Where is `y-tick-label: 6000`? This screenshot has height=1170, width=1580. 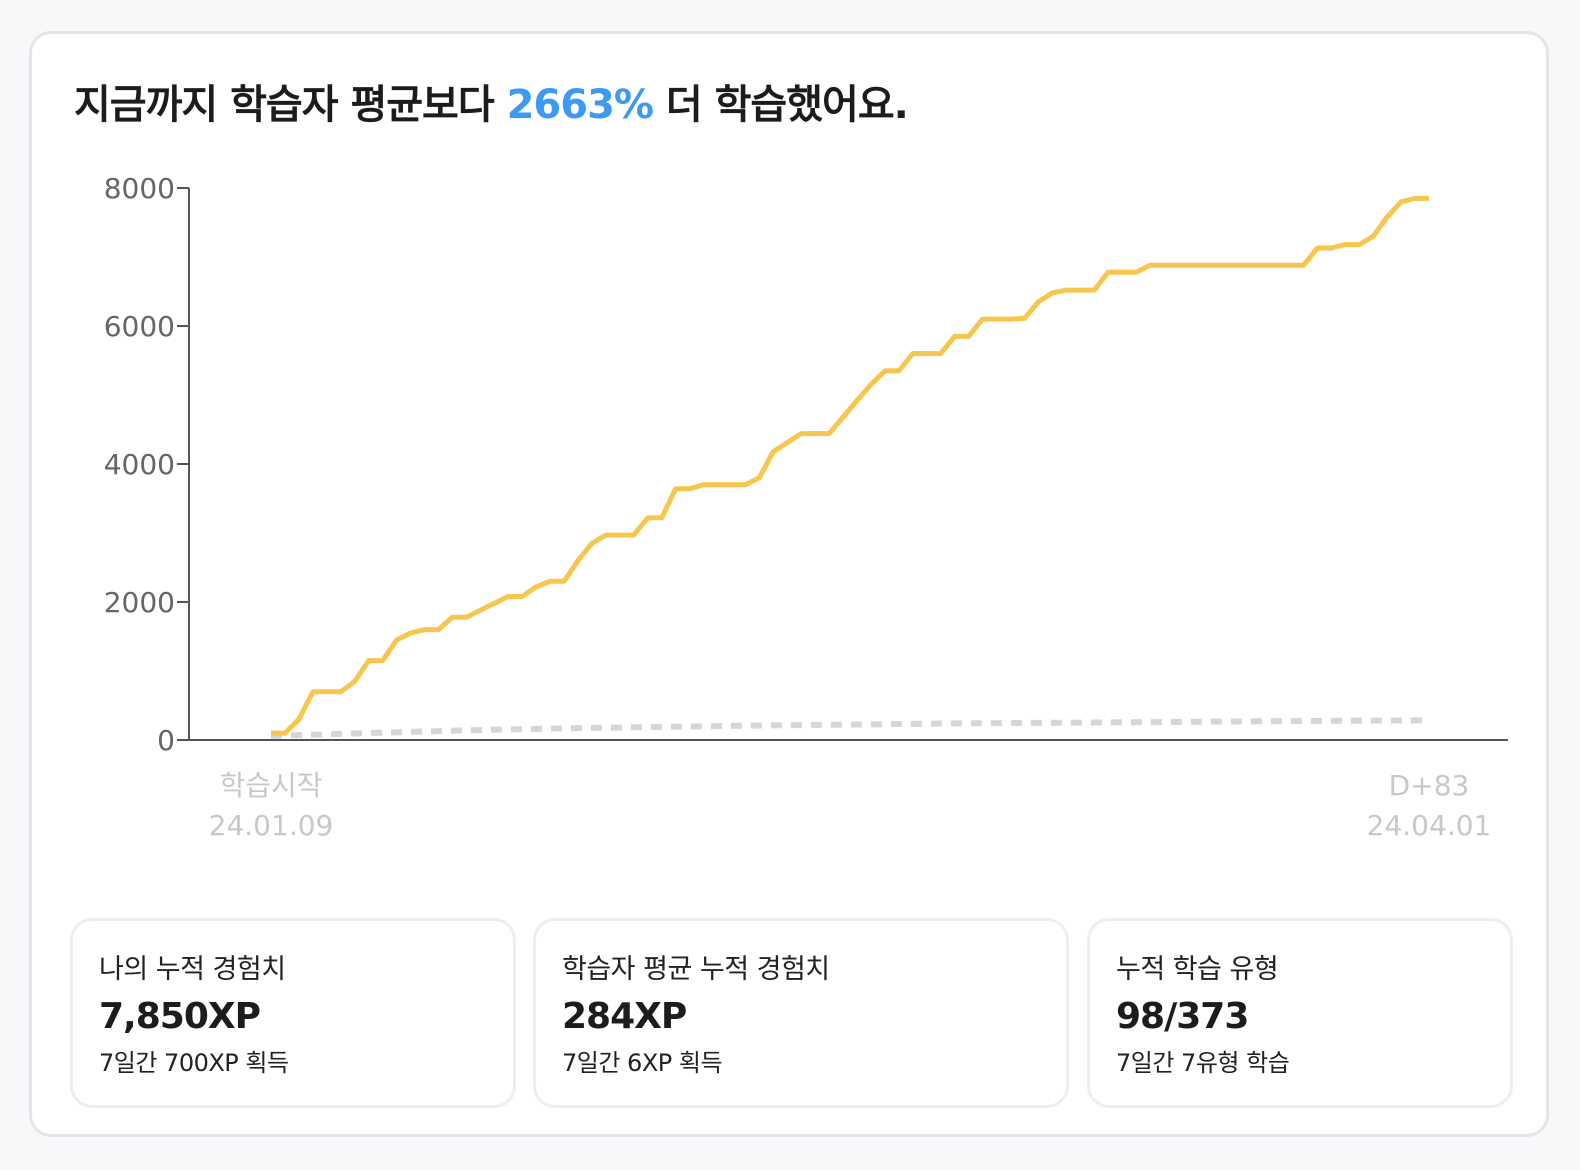
y-tick-label: 6000 is located at coordinates (139, 326).